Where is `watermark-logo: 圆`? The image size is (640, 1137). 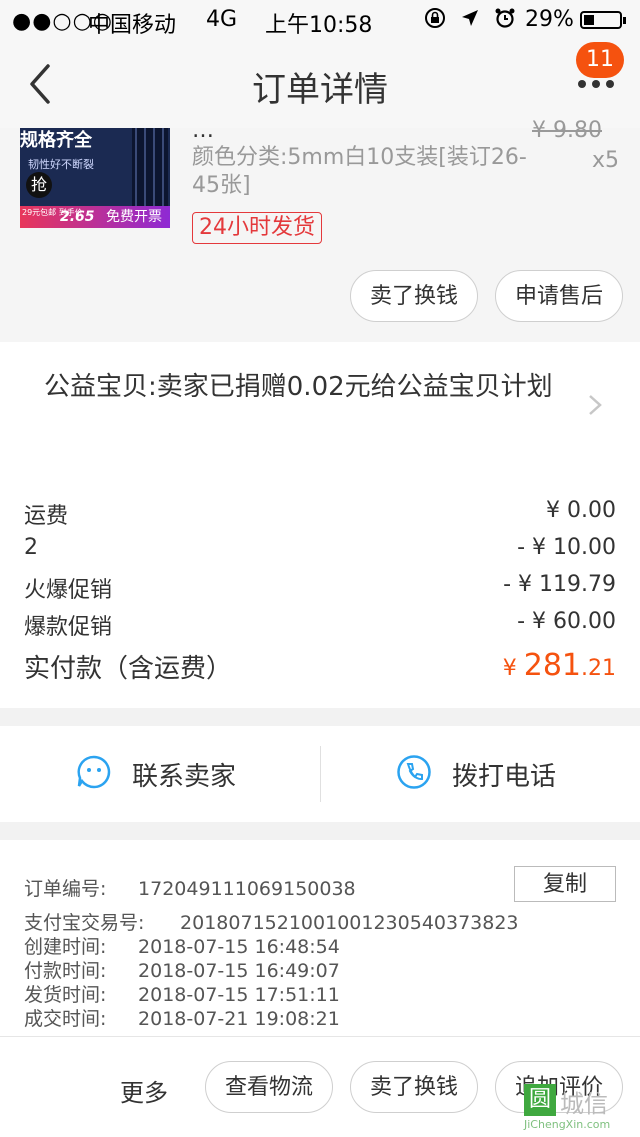 watermark-logo: 圆 is located at coordinates (540, 1100).